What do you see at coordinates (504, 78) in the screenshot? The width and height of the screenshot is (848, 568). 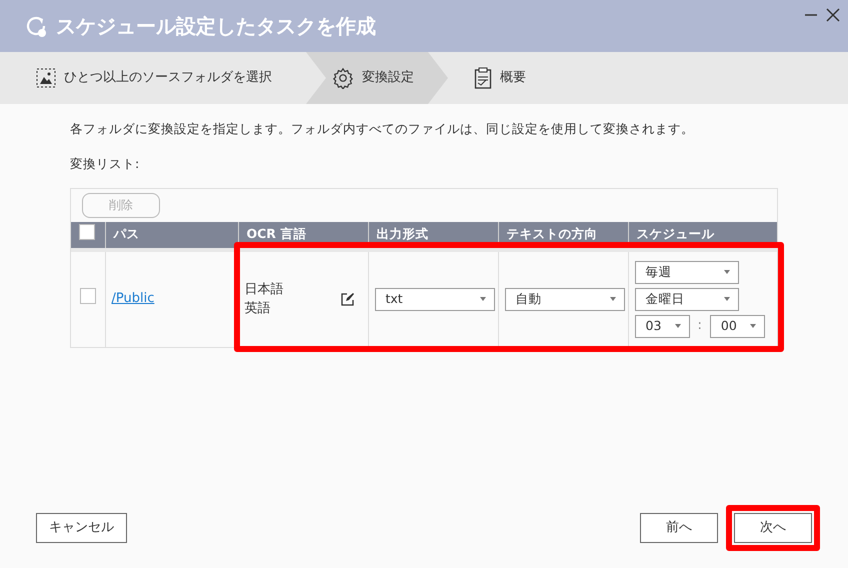 I see `wizard-step-tab: 概要` at bounding box center [504, 78].